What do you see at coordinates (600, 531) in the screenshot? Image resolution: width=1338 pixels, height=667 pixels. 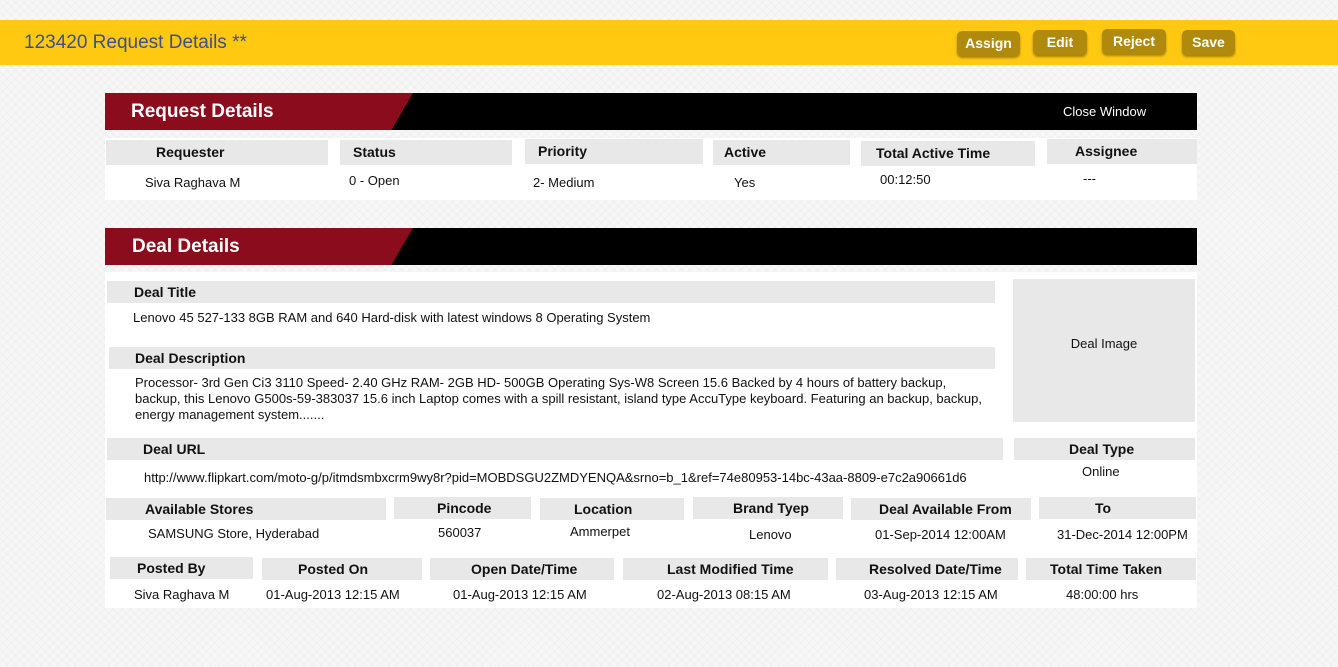 I see `location-value: Ammerpet` at bounding box center [600, 531].